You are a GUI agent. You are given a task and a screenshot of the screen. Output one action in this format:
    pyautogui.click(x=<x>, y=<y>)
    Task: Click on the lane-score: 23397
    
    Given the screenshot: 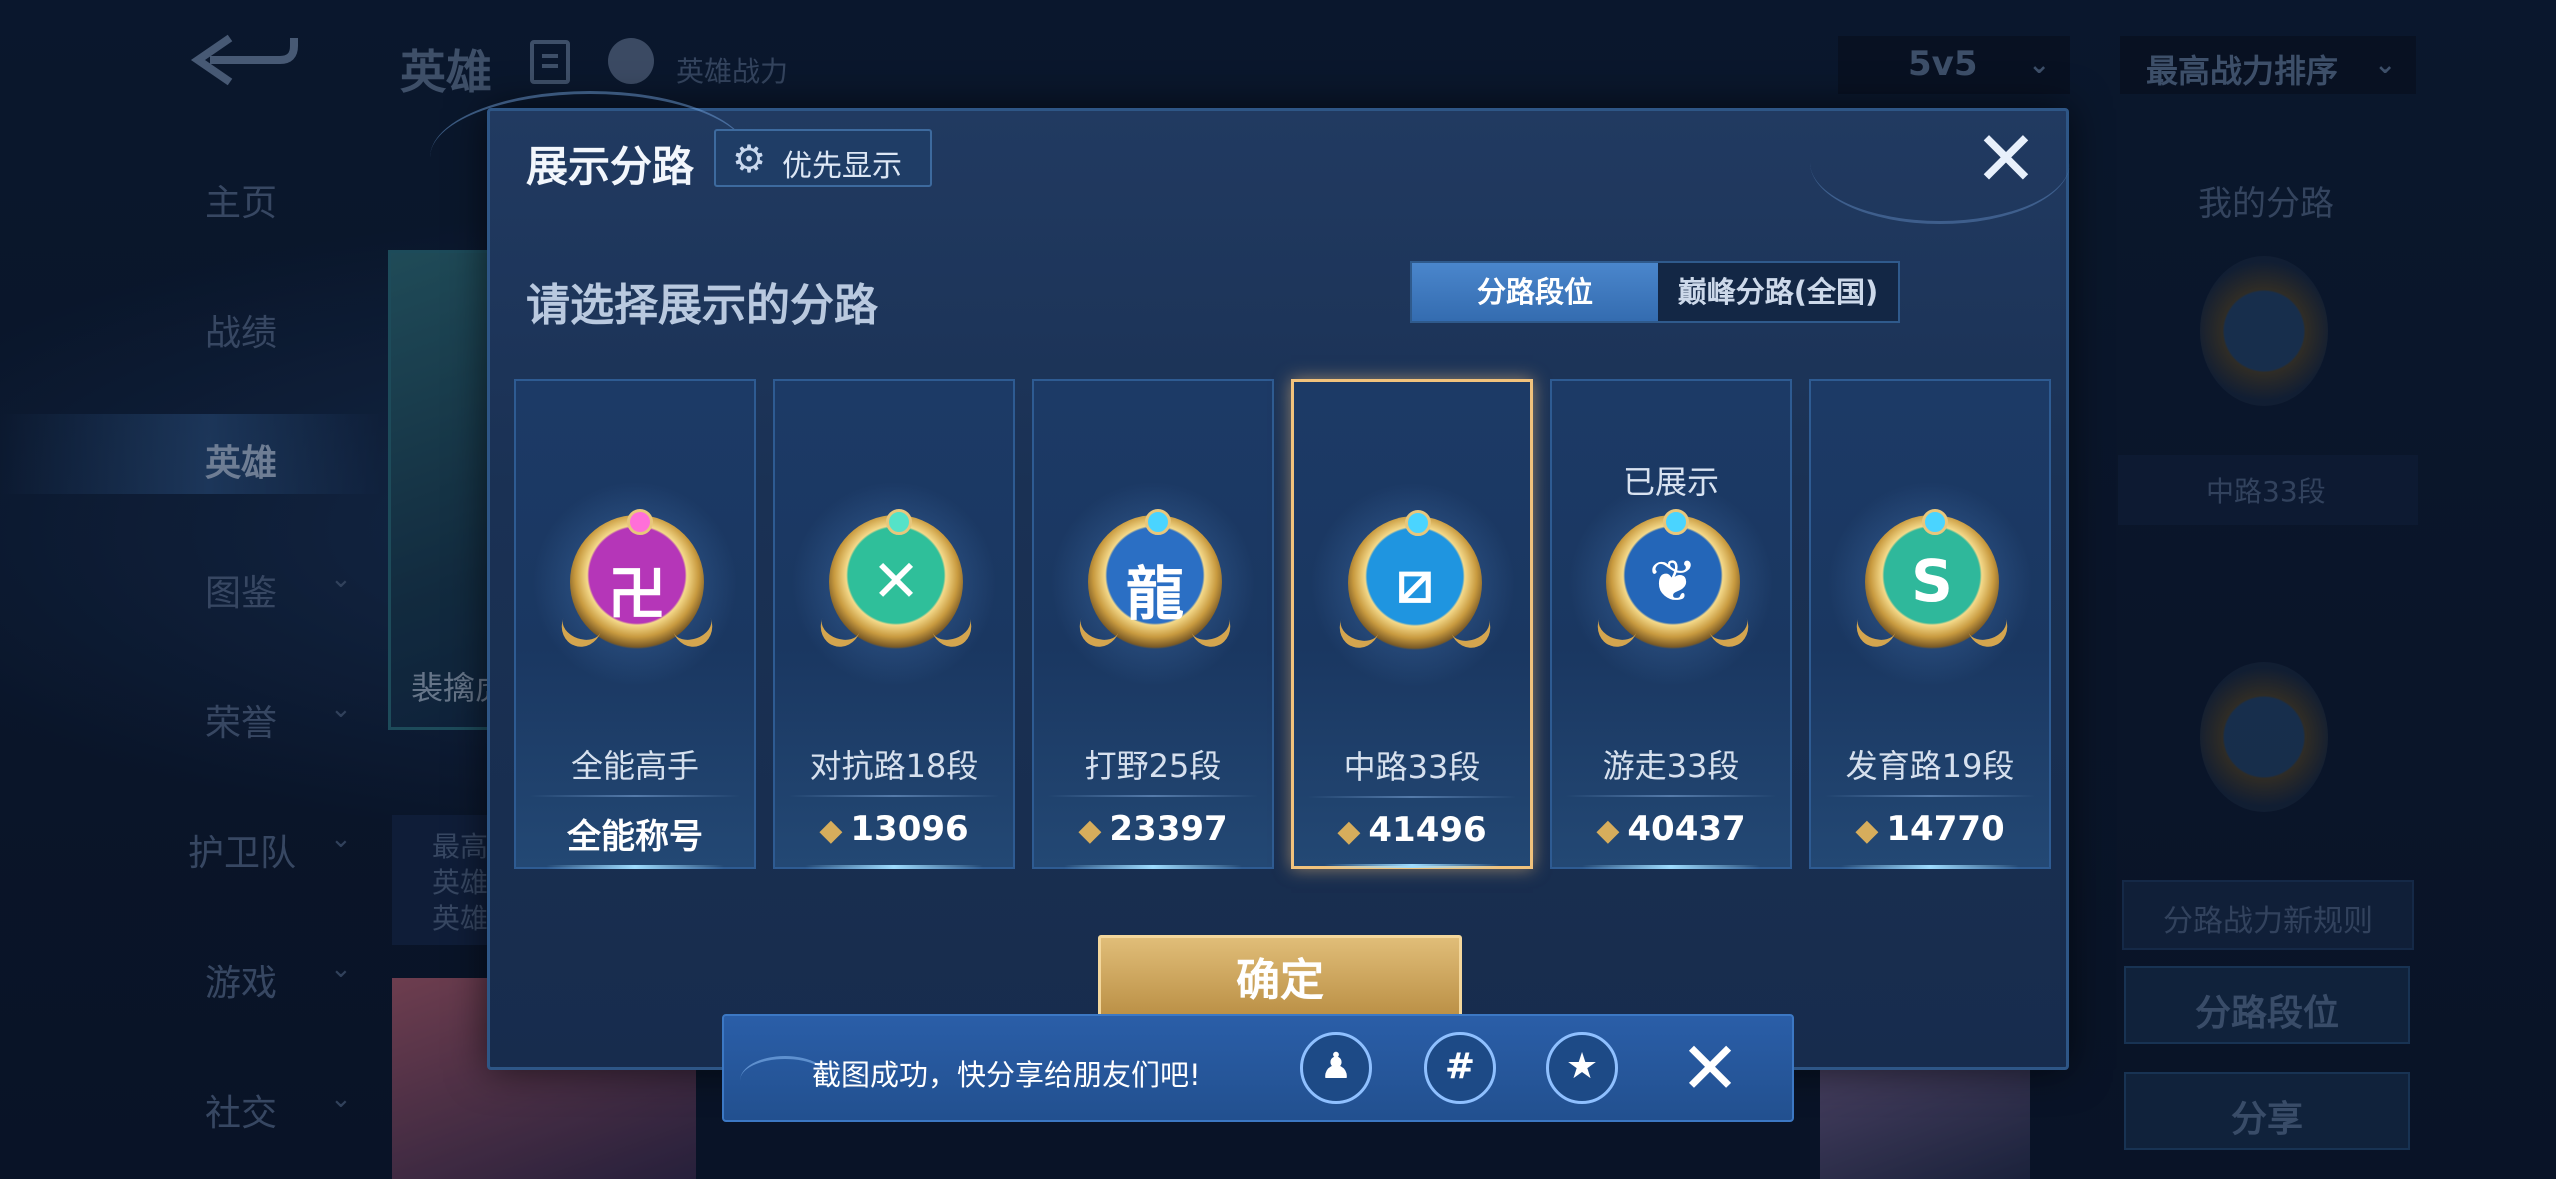 What is the action you would take?
    pyautogui.click(x=1168, y=829)
    